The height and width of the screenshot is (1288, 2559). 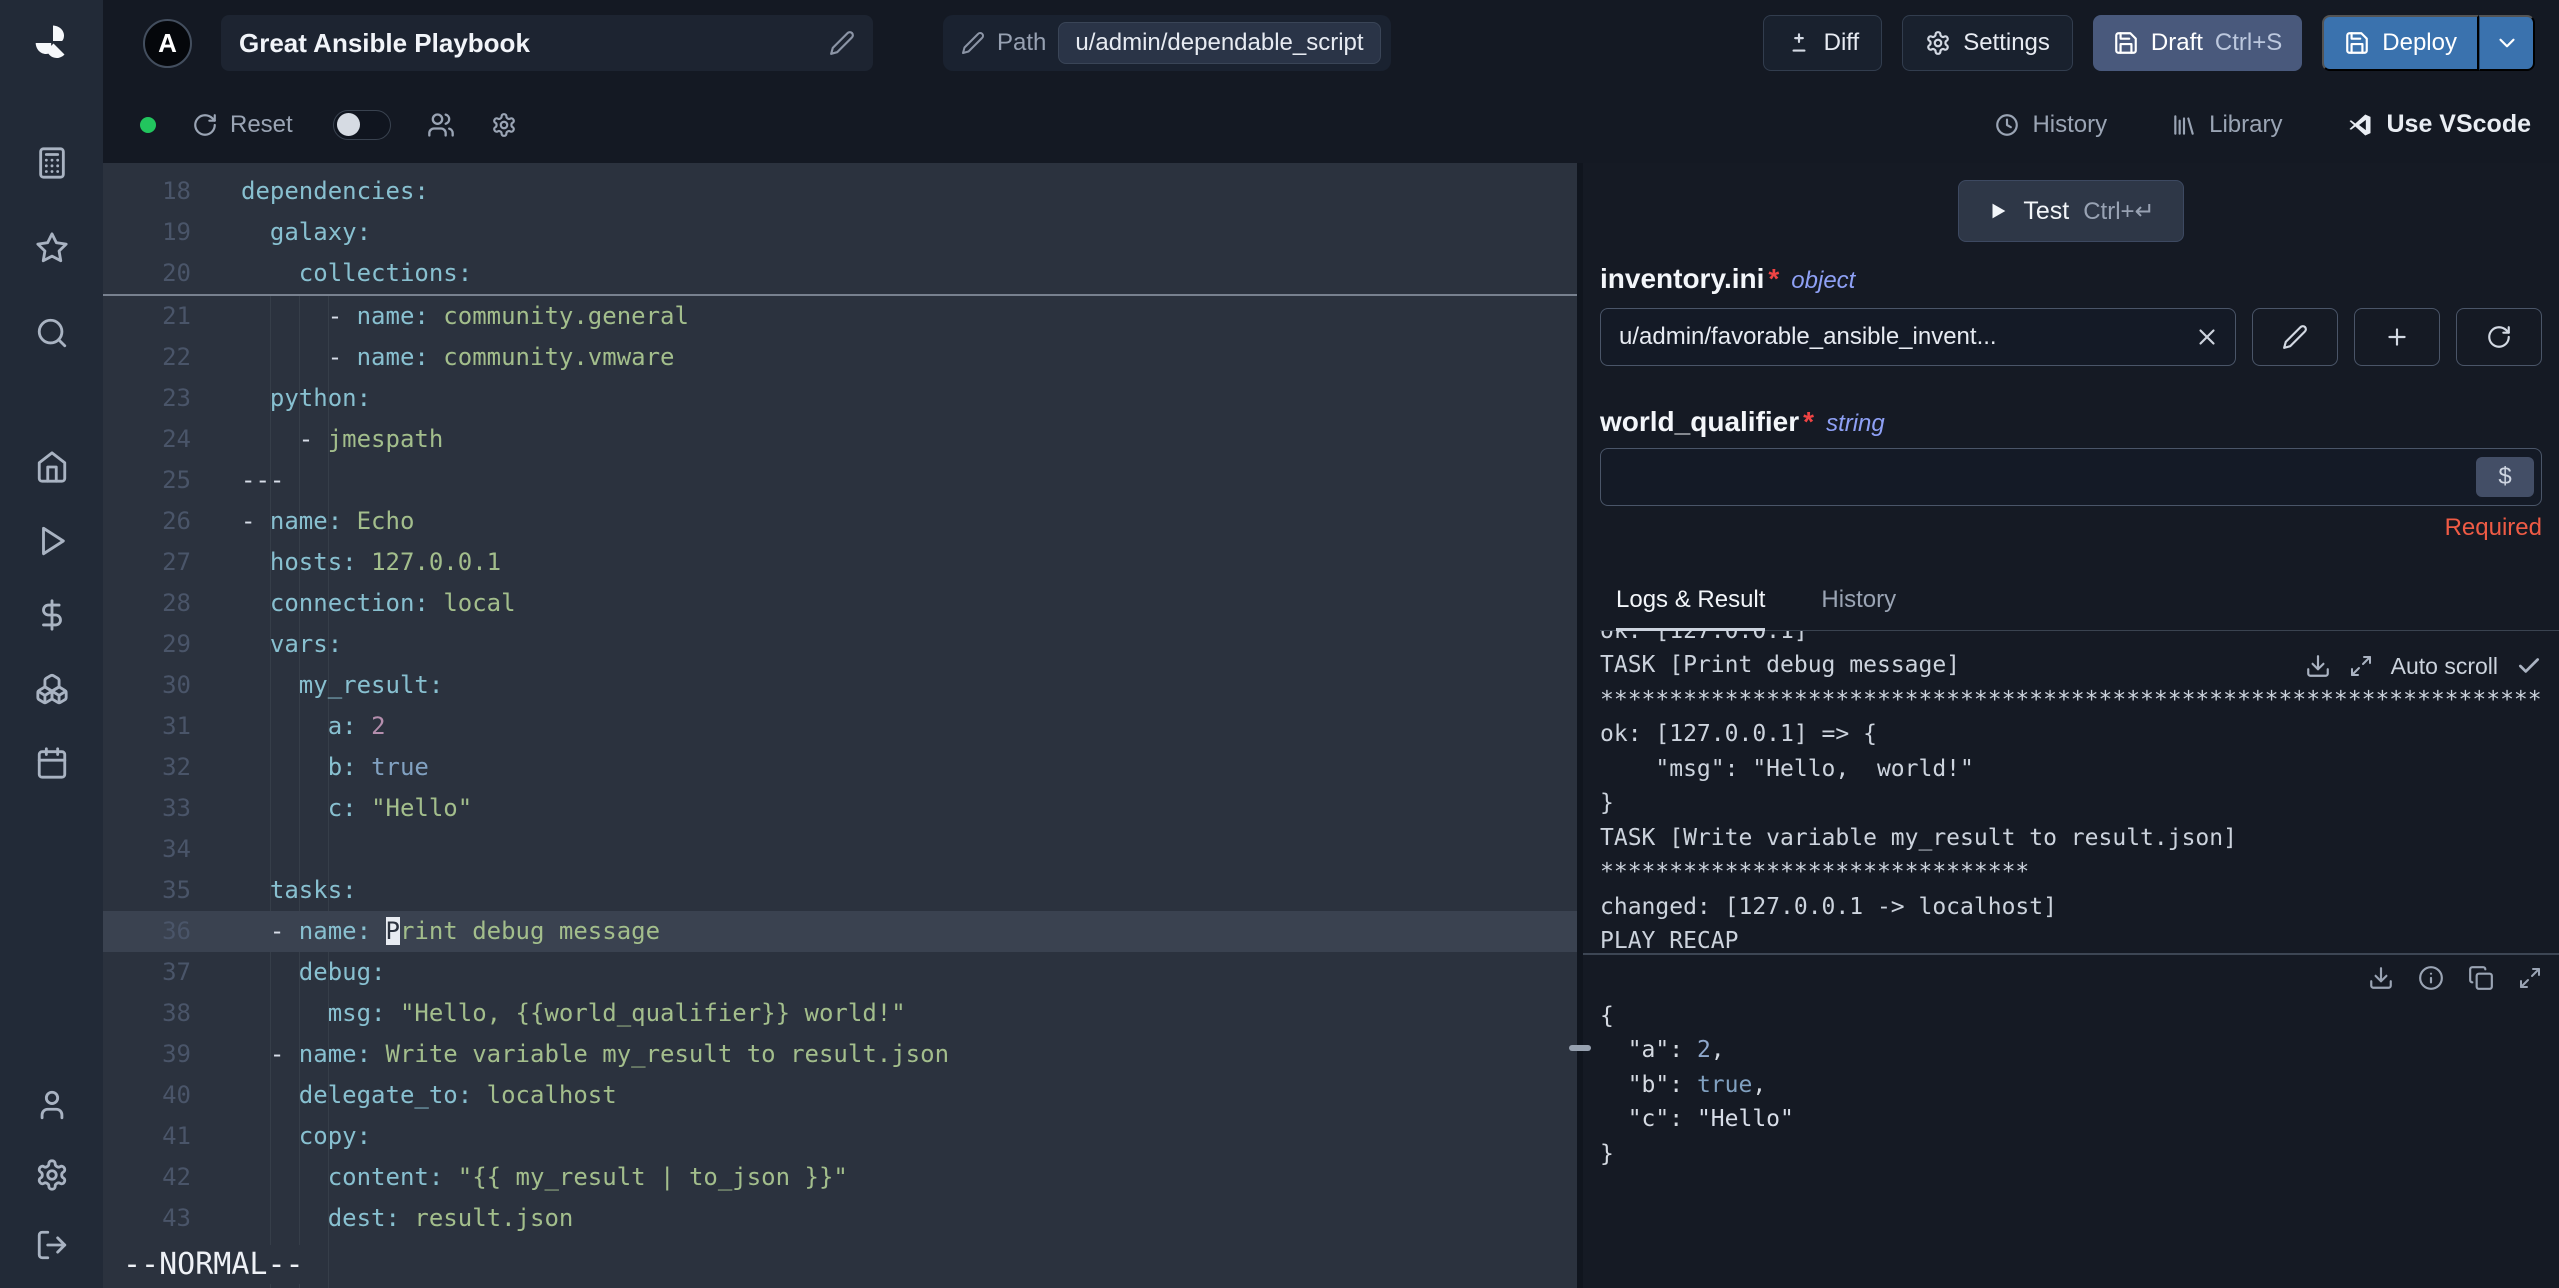 What do you see at coordinates (2381, 978) in the screenshot?
I see `download-result-icon` at bounding box center [2381, 978].